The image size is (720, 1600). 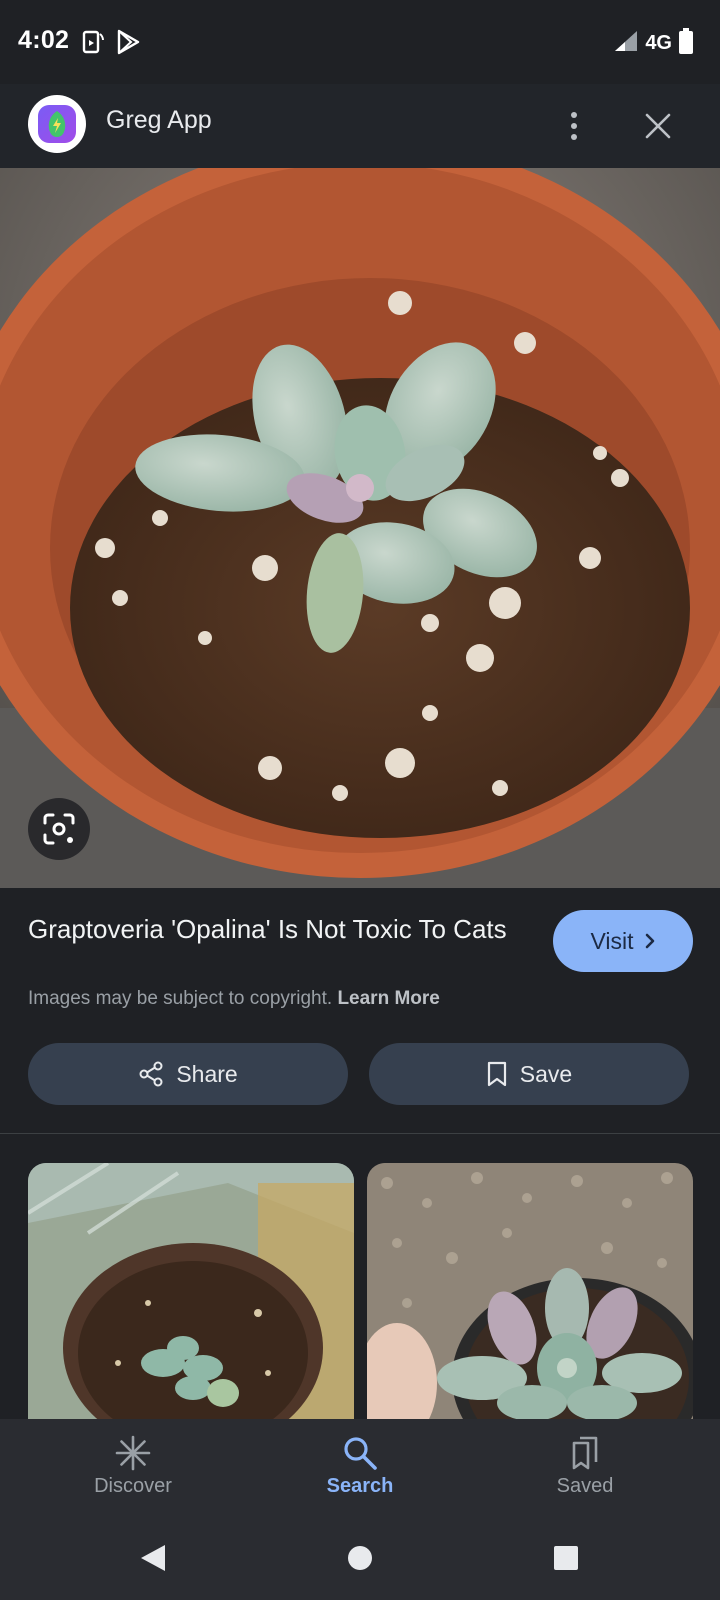 What do you see at coordinates (658, 126) in the screenshot?
I see `close-icon` at bounding box center [658, 126].